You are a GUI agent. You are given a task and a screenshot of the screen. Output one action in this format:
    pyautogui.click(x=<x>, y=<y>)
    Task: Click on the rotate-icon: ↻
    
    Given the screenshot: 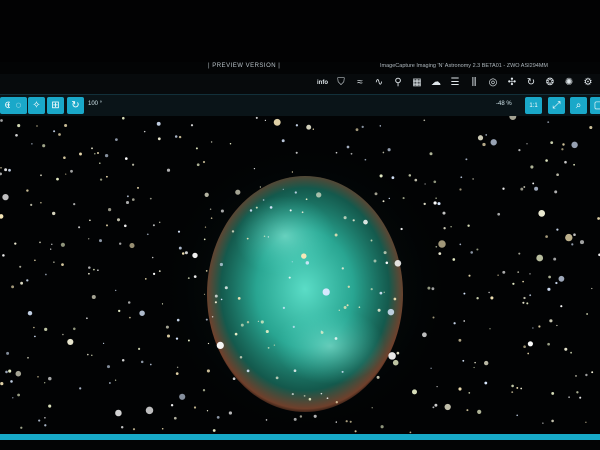 What is the action you would take?
    pyautogui.click(x=75, y=105)
    